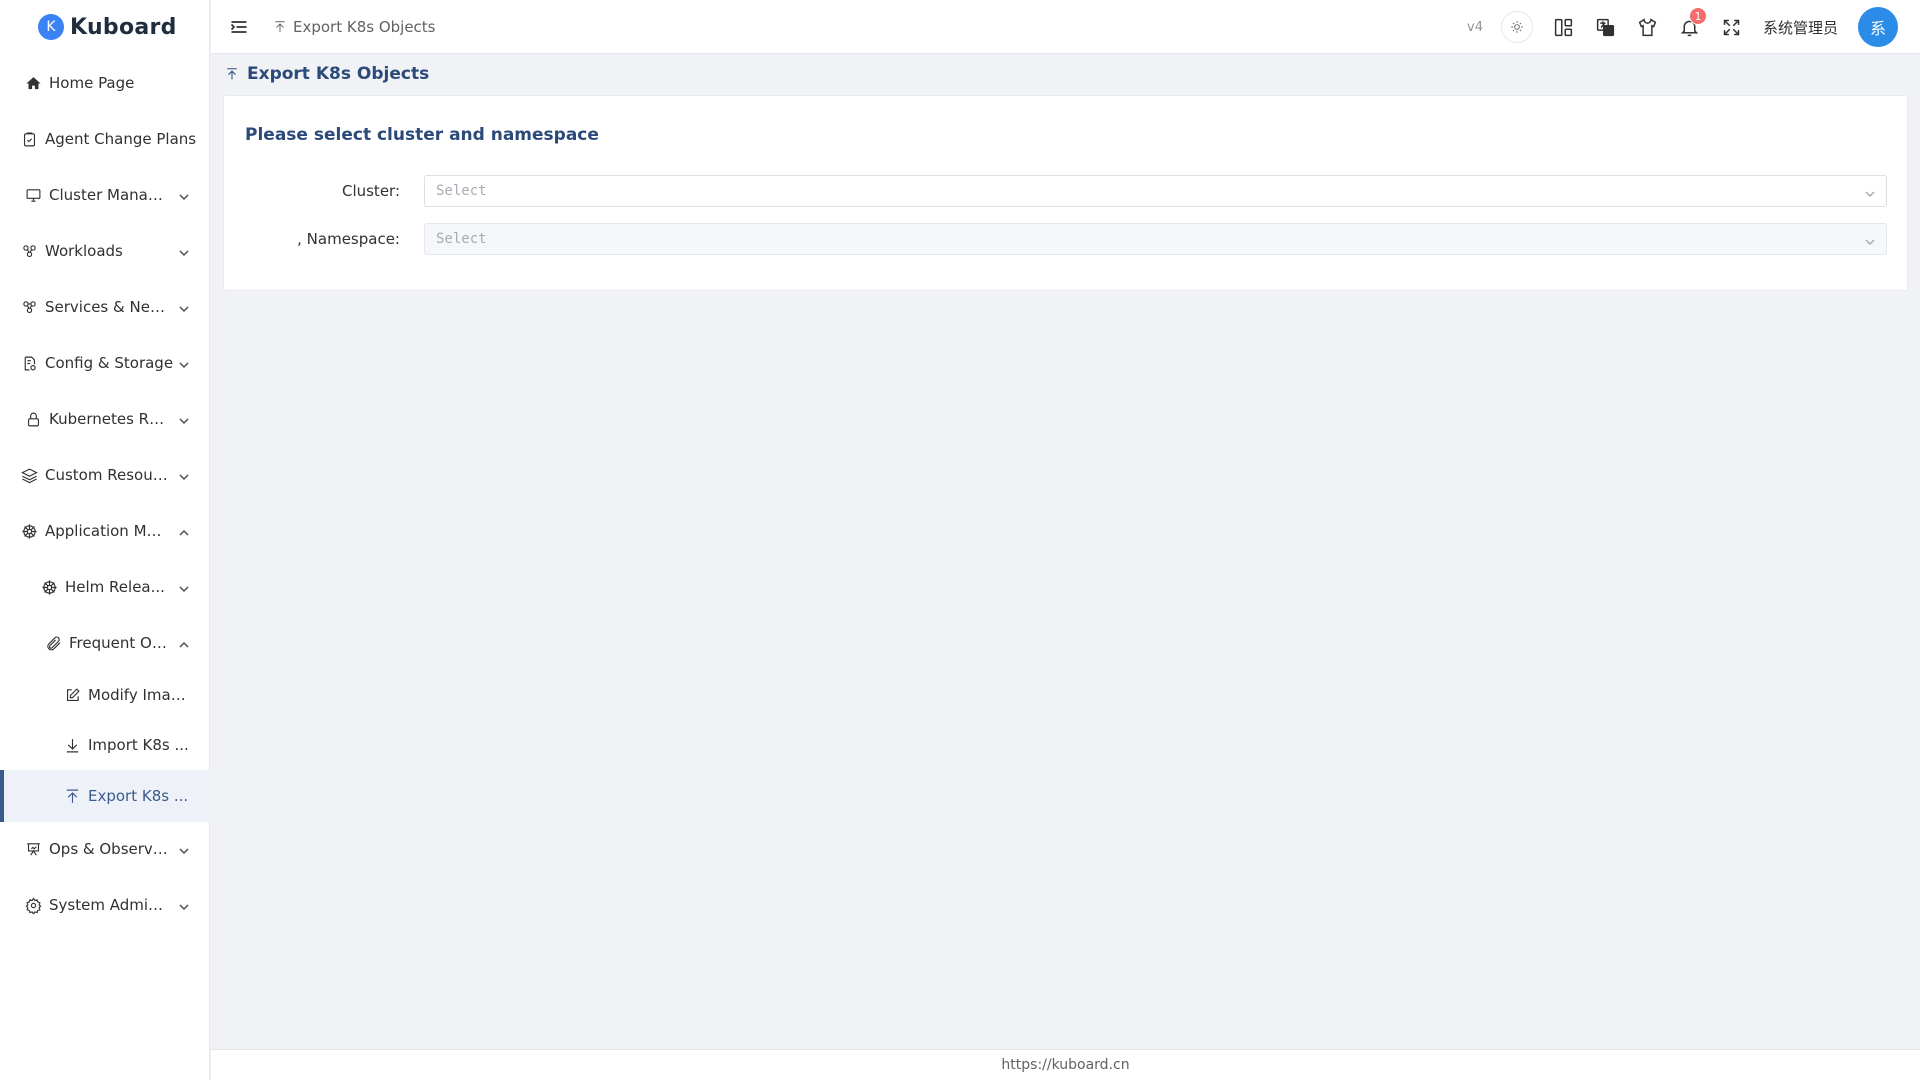  What do you see at coordinates (348, 239) in the screenshot?
I see `namespace-label: , Namespace:` at bounding box center [348, 239].